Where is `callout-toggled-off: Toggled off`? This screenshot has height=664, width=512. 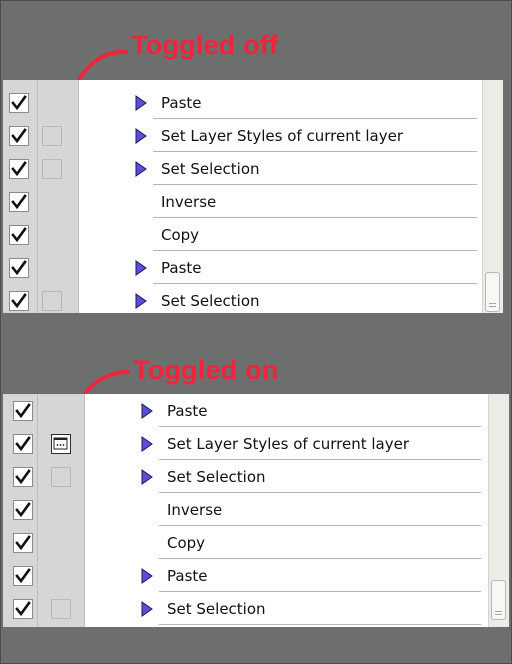 callout-toggled-off: Toggled off is located at coordinates (205, 45).